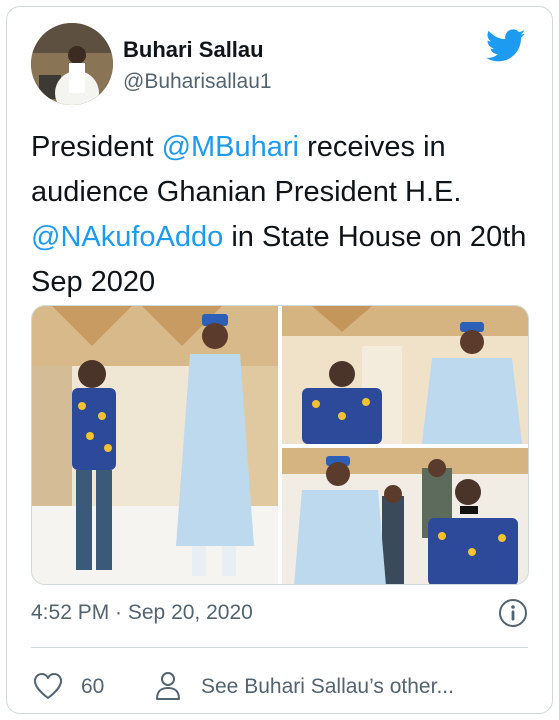 The image size is (559, 720). Describe the element at coordinates (96, 147) in the screenshot. I see `tweet-text-part: President` at that location.